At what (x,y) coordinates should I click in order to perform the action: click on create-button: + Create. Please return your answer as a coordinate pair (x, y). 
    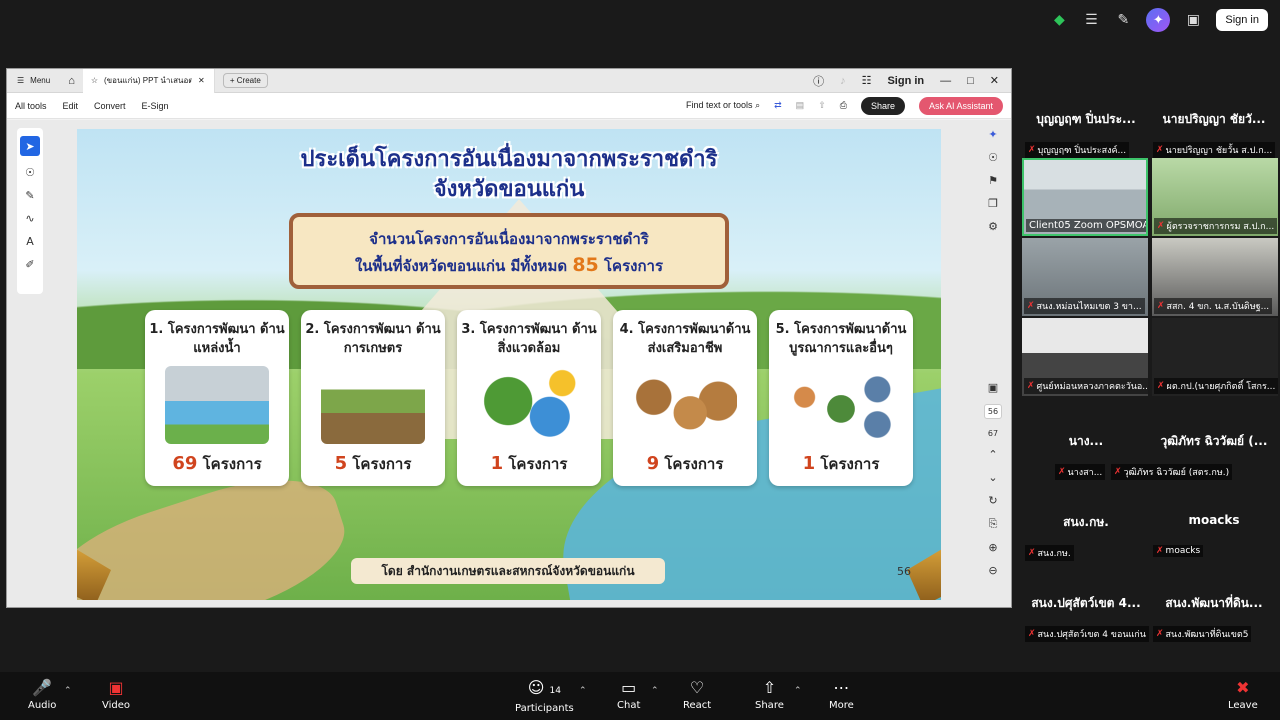
    Looking at the image, I should click on (245, 80).